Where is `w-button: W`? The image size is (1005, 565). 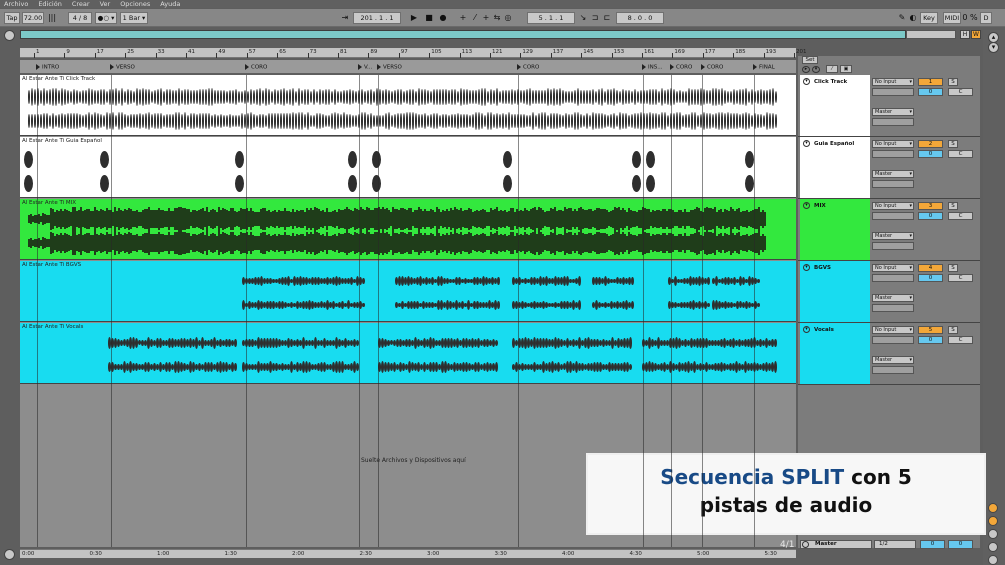 w-button: W is located at coordinates (976, 34).